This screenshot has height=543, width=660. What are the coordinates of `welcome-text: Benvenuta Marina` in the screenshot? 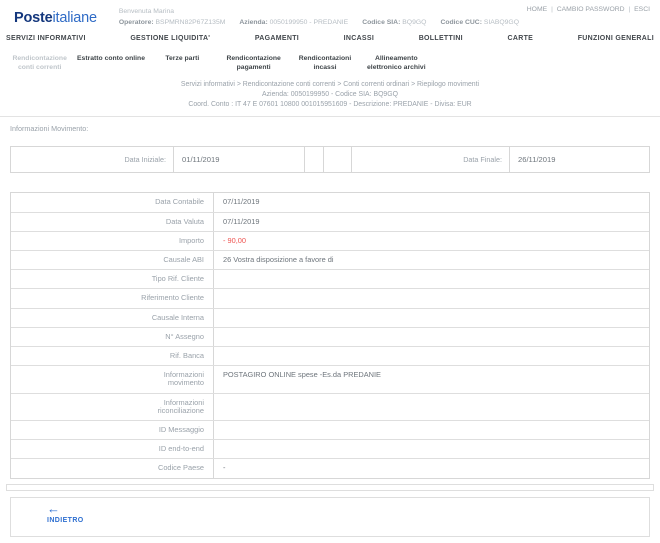 It's located at (146, 11).